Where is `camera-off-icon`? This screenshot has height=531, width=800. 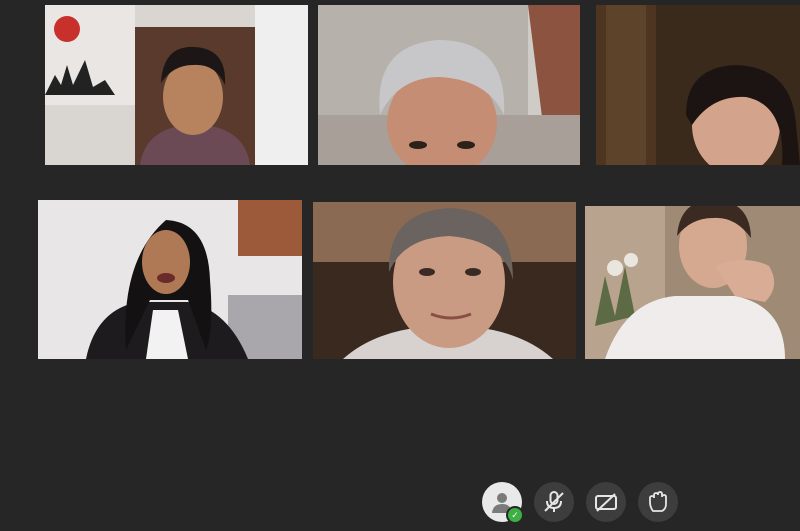
camera-off-icon is located at coordinates (606, 502).